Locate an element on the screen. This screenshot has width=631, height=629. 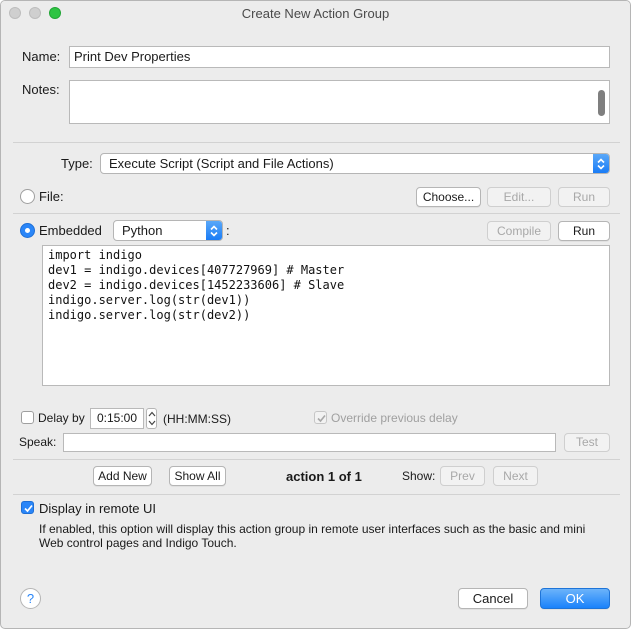
title-bar: Create New Action Group is located at coordinates (315, 14).